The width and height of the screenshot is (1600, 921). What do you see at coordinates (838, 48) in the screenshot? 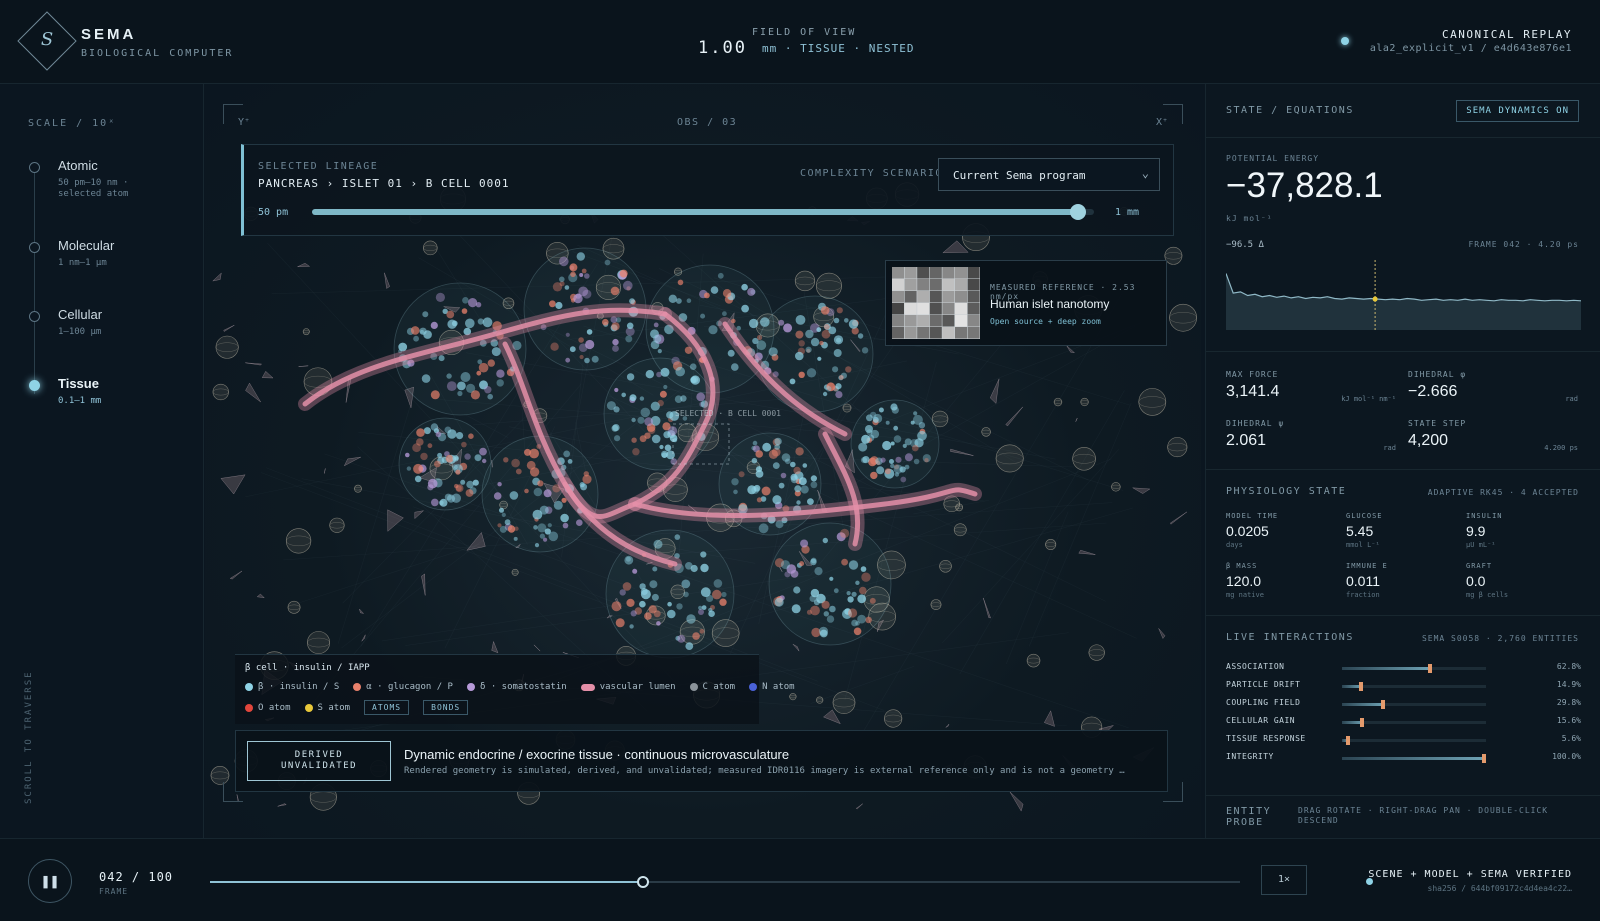
I see `fov-detail: mm · TISSUE · NESTED` at bounding box center [838, 48].